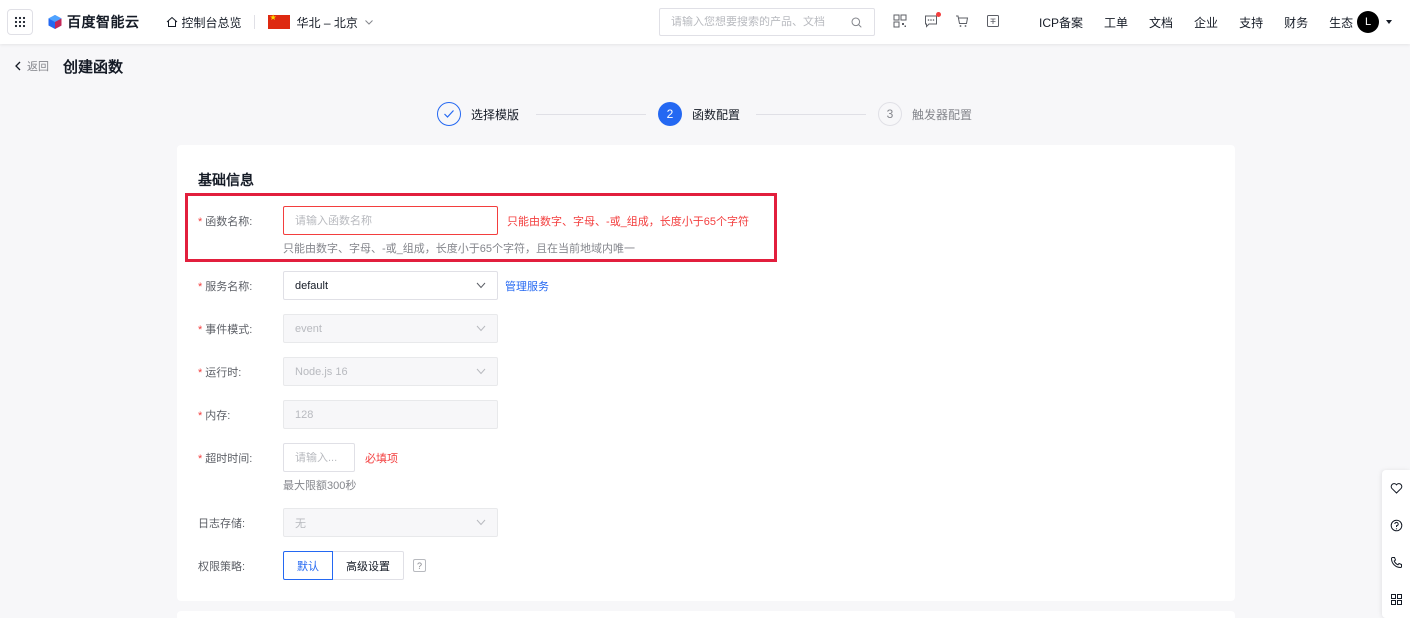 The height and width of the screenshot is (618, 1410). Describe the element at coordinates (300, 523) in the screenshot. I see `log-storage-value: 无` at that location.